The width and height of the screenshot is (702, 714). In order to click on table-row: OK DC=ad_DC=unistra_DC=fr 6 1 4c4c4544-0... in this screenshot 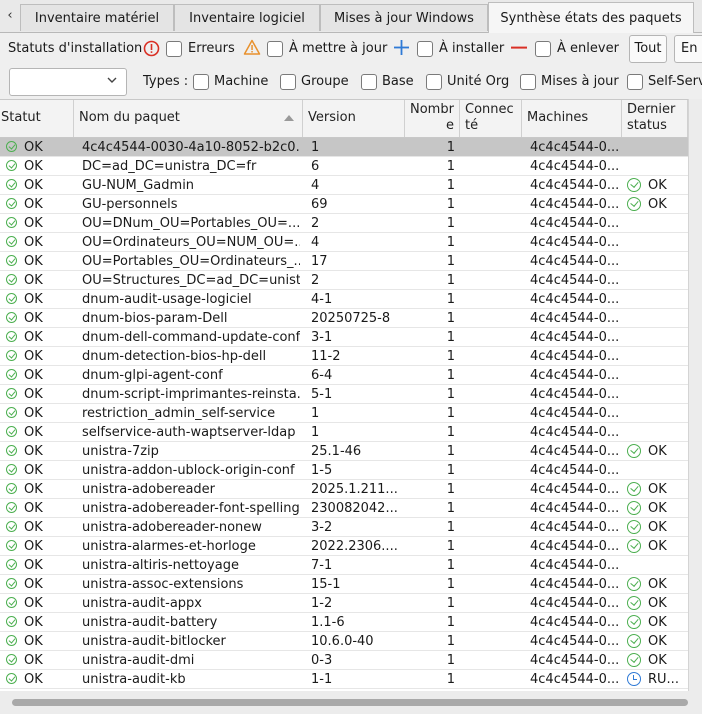, I will do `click(344, 166)`.